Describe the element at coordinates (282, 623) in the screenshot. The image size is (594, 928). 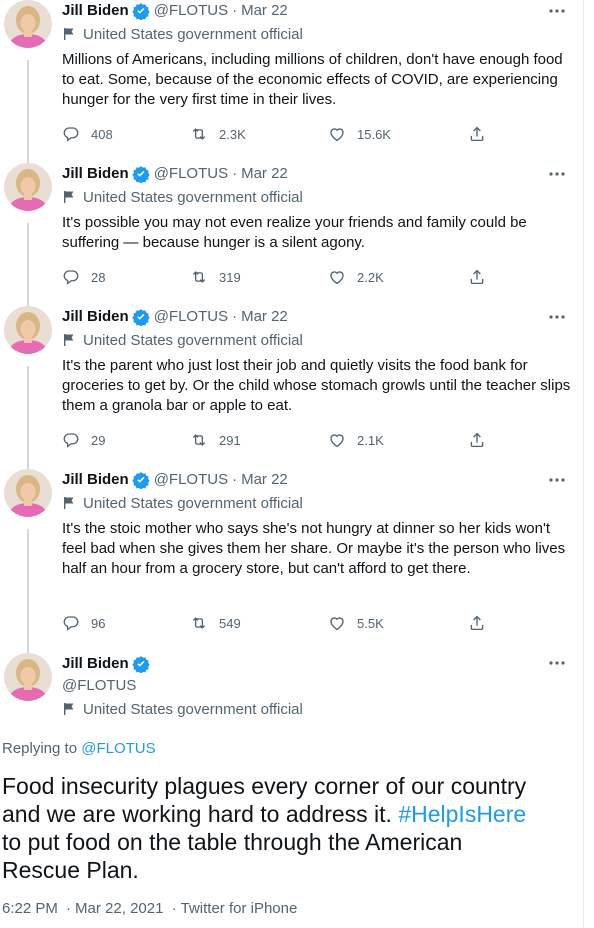
I see `tweet-actions: 96 549 5.5K` at that location.